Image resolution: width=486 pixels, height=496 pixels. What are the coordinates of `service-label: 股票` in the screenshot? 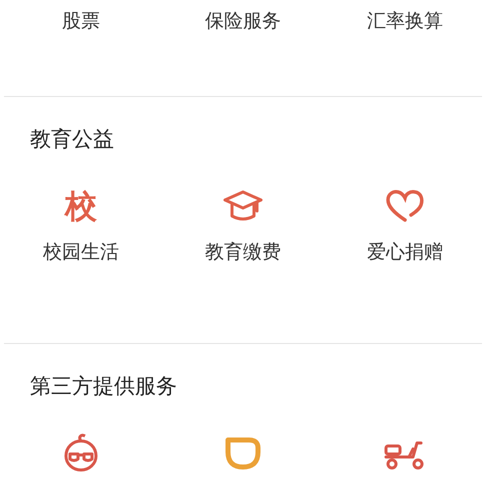 It's located at (81, 21).